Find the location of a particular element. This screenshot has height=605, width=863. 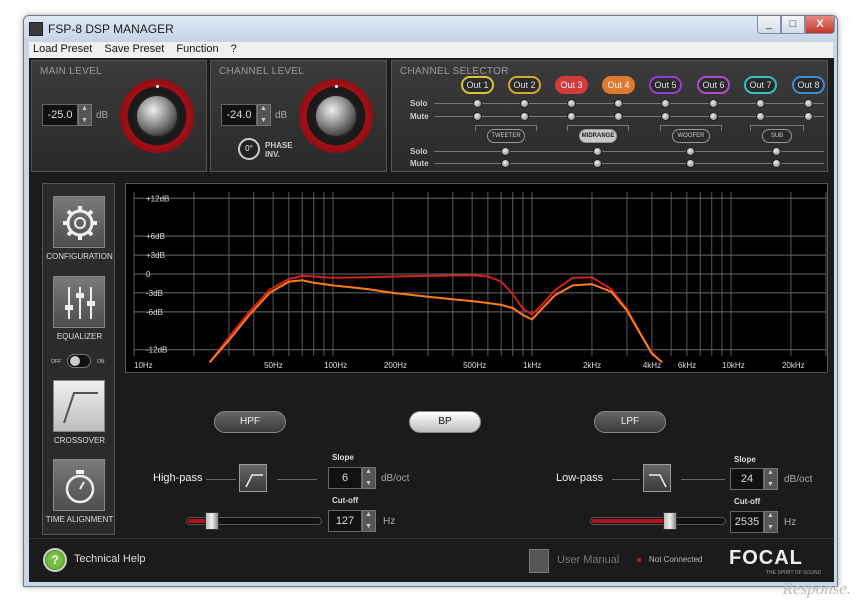

channel-level-title: CHANNEL LEVEL is located at coordinates (262, 71).